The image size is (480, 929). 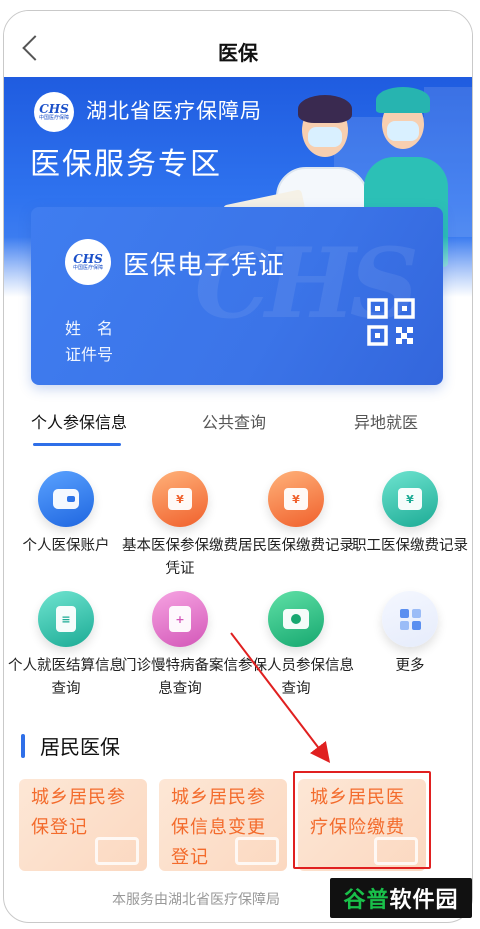 What do you see at coordinates (424, 900) in the screenshot?
I see `watermark-text: 软件园` at bounding box center [424, 900].